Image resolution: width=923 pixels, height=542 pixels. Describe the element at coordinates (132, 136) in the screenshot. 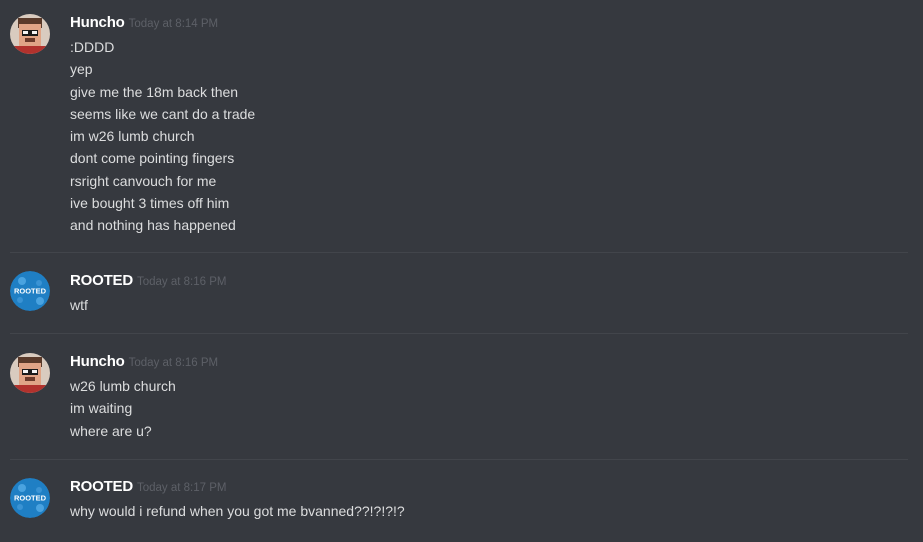

I see `message-text: im w26 lumb church` at that location.